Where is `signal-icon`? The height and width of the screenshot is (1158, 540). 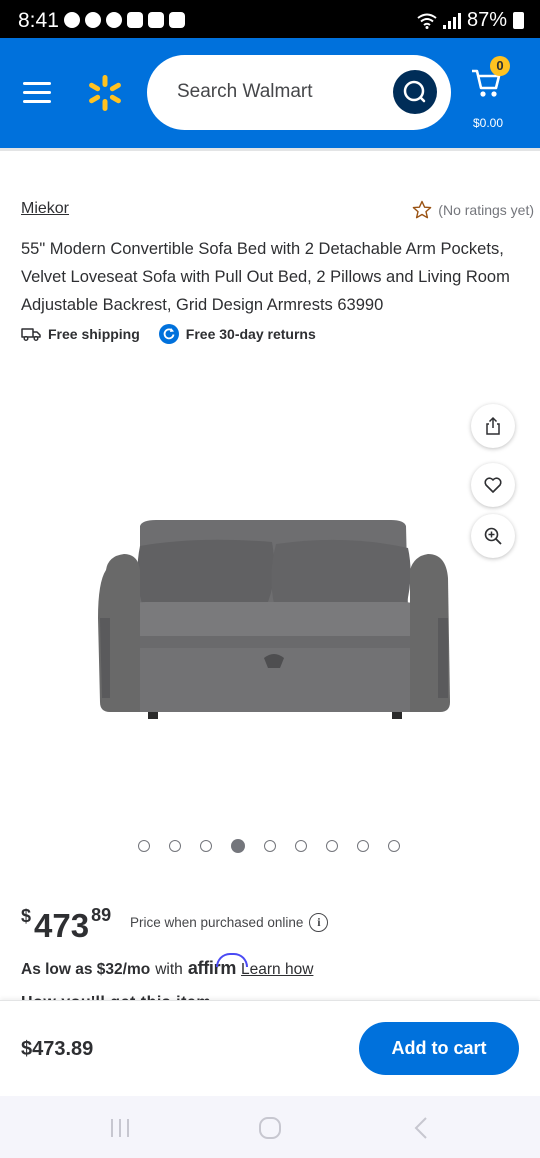 signal-icon is located at coordinates (451, 20).